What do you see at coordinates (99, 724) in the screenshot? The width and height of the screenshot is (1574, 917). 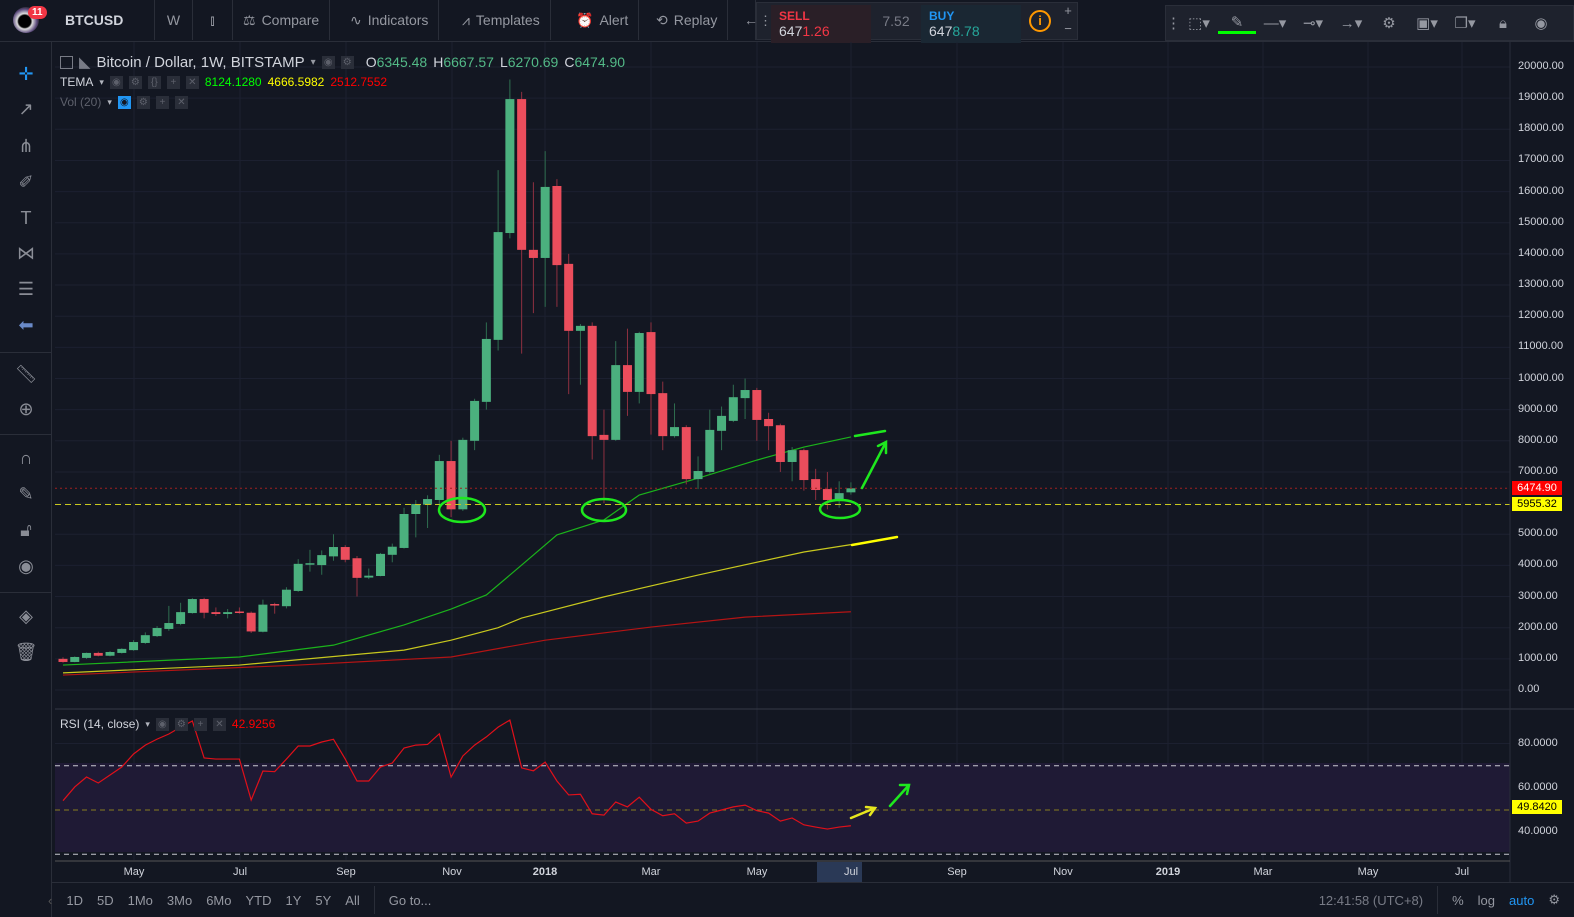 I see `rsi-label: RSI (14, close)` at bounding box center [99, 724].